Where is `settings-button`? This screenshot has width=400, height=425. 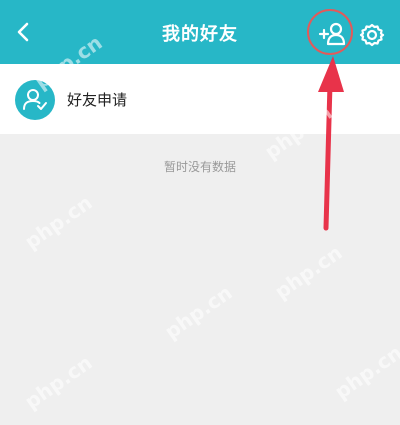
settings-button is located at coordinates (372, 35).